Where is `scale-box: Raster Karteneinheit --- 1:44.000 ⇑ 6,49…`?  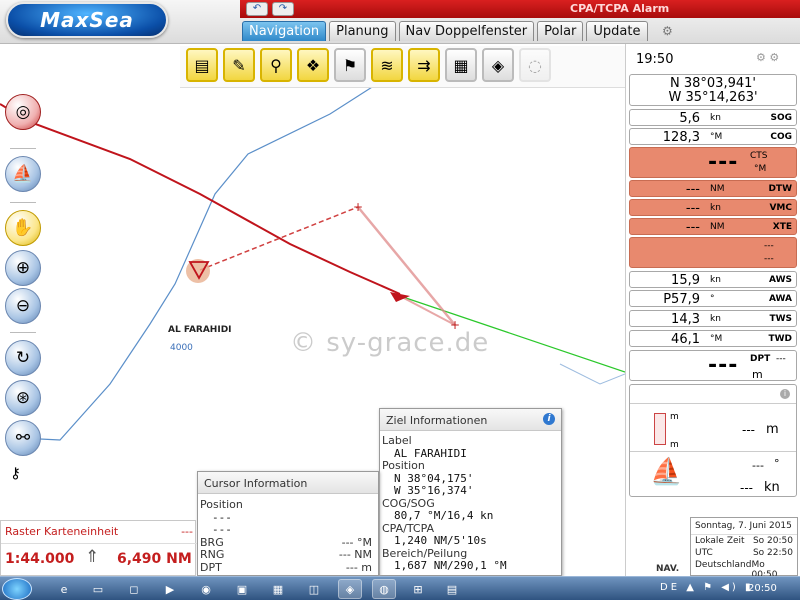
scale-box: Raster Karteneinheit --- 1:44.000 ⇑ 6,49… is located at coordinates (98, 548).